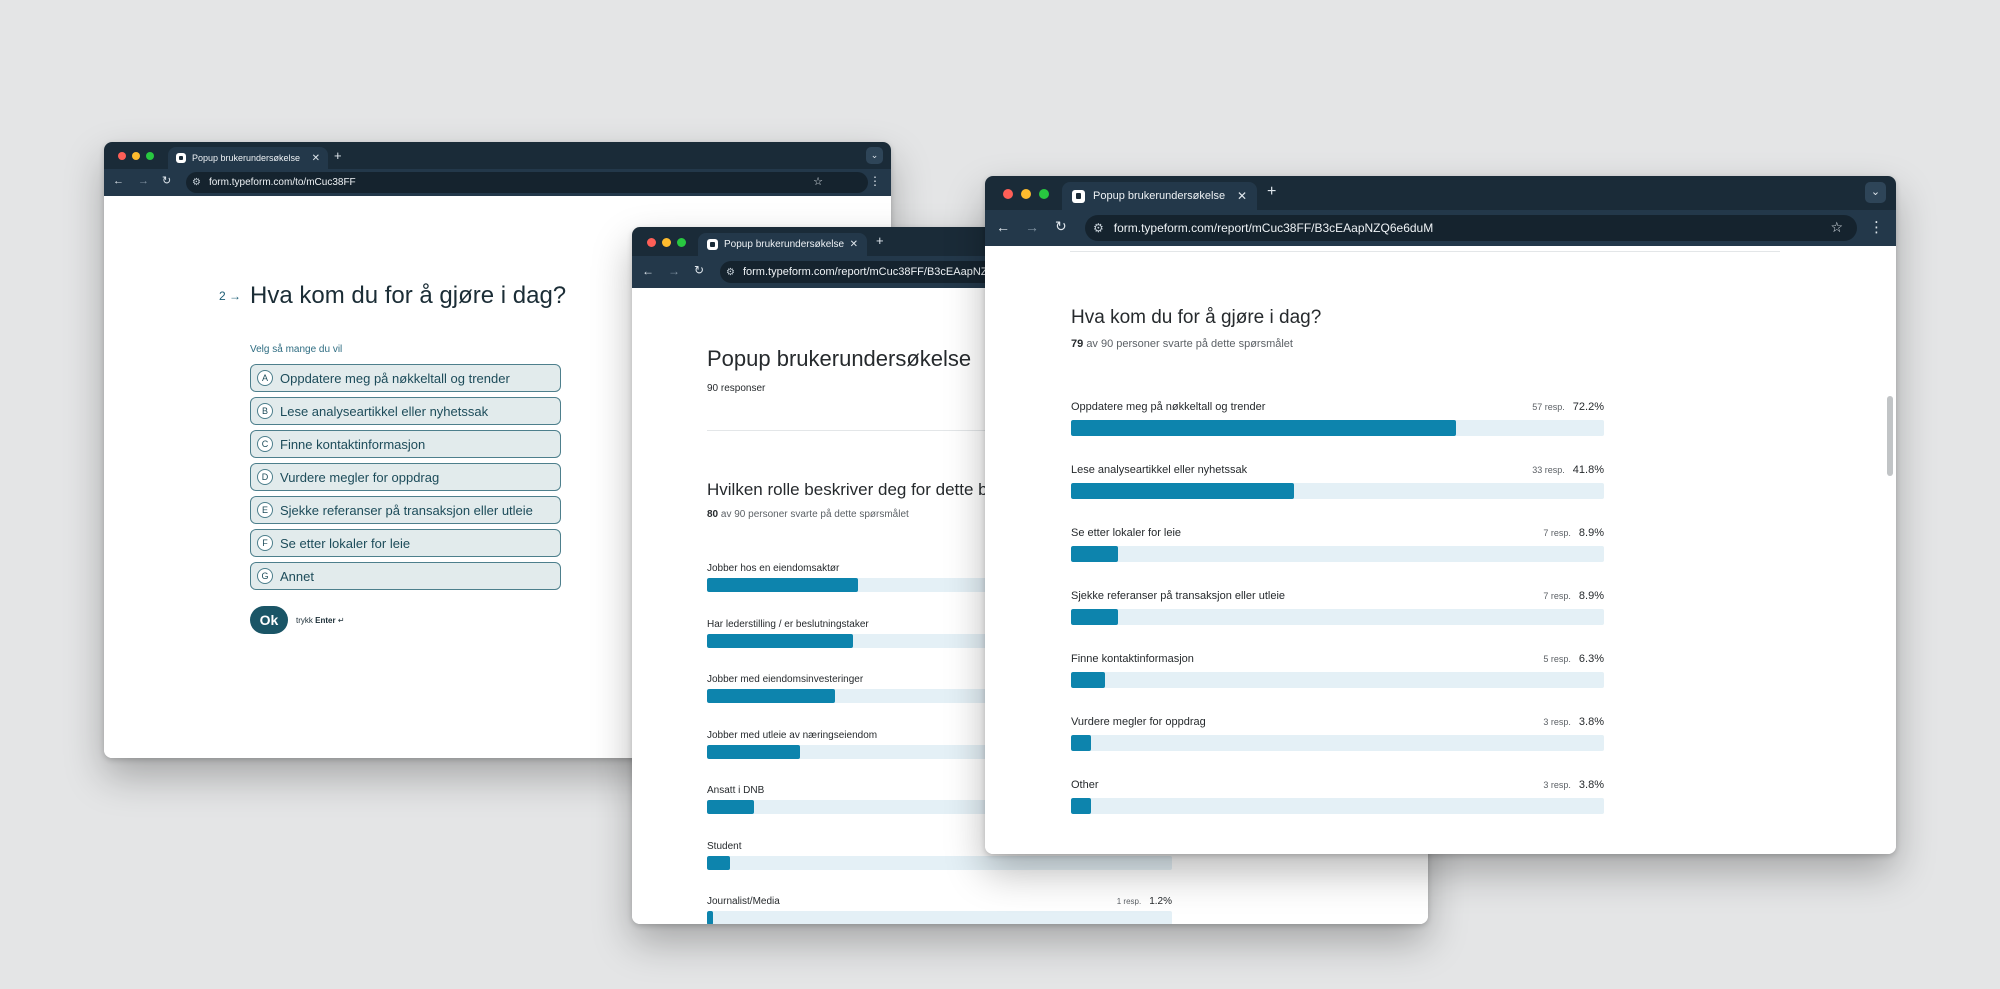  Describe the element at coordinates (724, 846) in the screenshot. I see `answer-label: Student` at that location.